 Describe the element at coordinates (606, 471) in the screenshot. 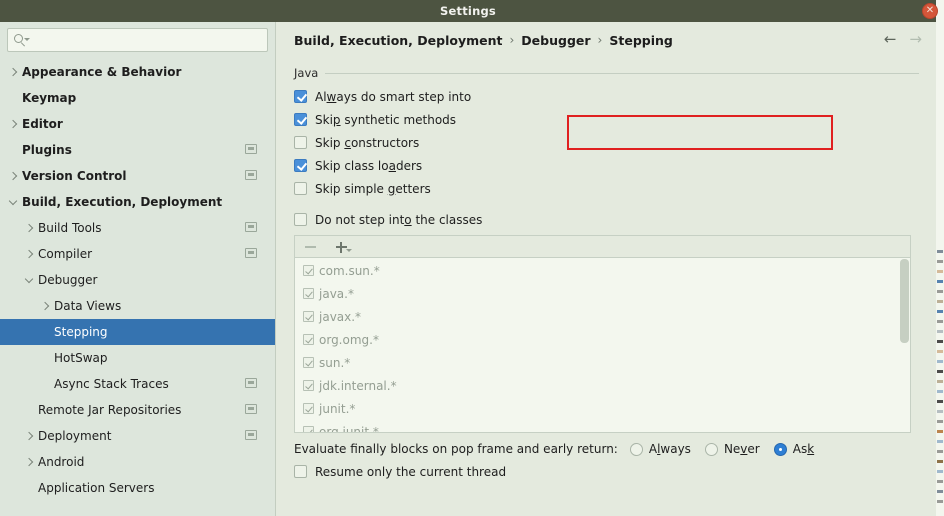

I see `resume-only-current-thread-row: Resume only the current thread` at that location.